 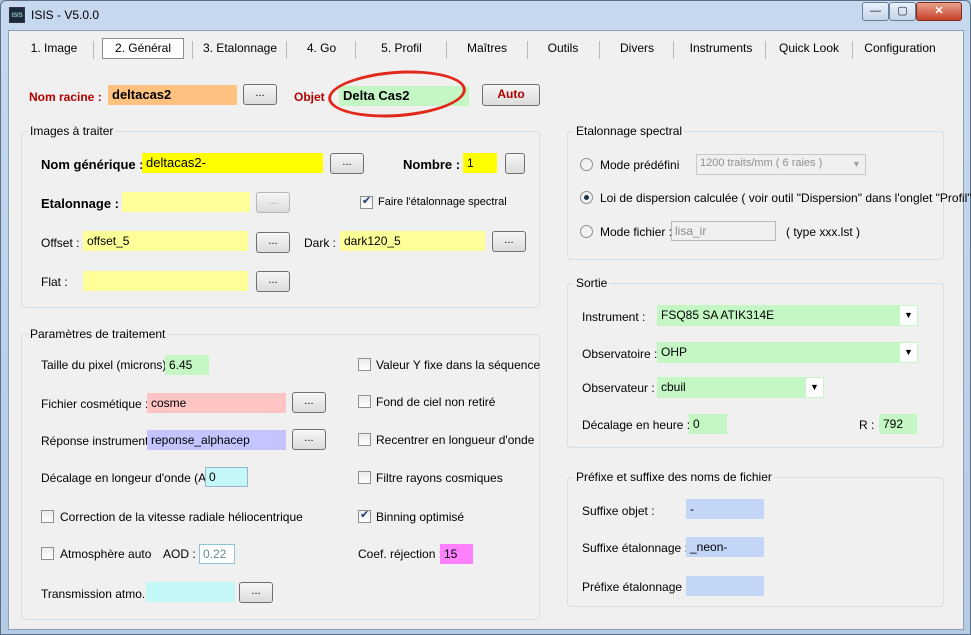 I want to click on nom-generique-field: deltacas2-, so click(x=232, y=163).